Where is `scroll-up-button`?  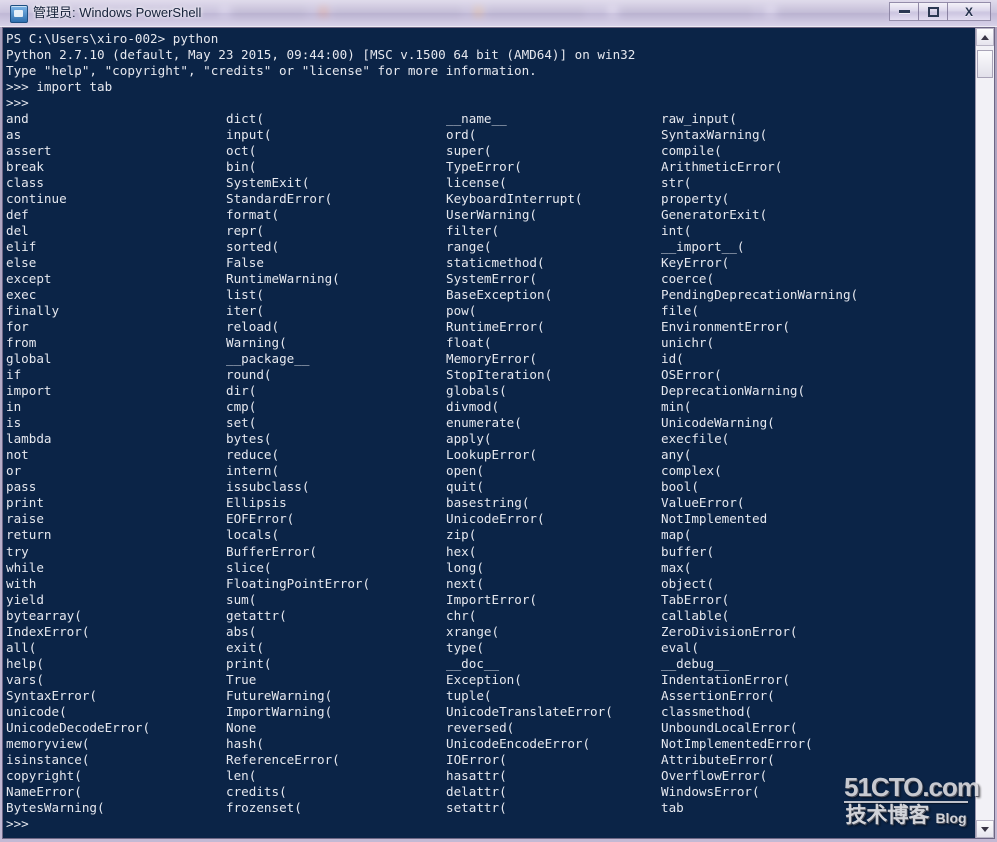 scroll-up-button is located at coordinates (985, 37).